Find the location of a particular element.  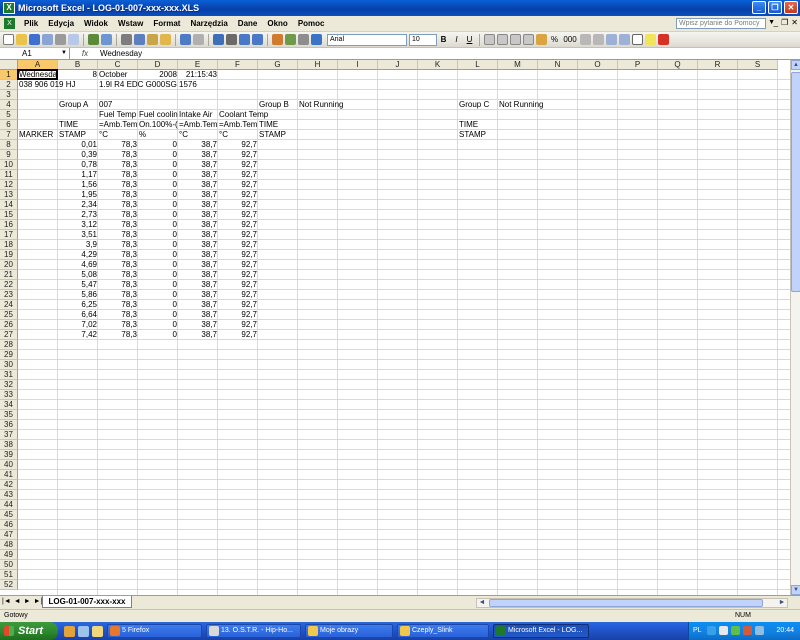

network-icon is located at coordinates (711, 630).